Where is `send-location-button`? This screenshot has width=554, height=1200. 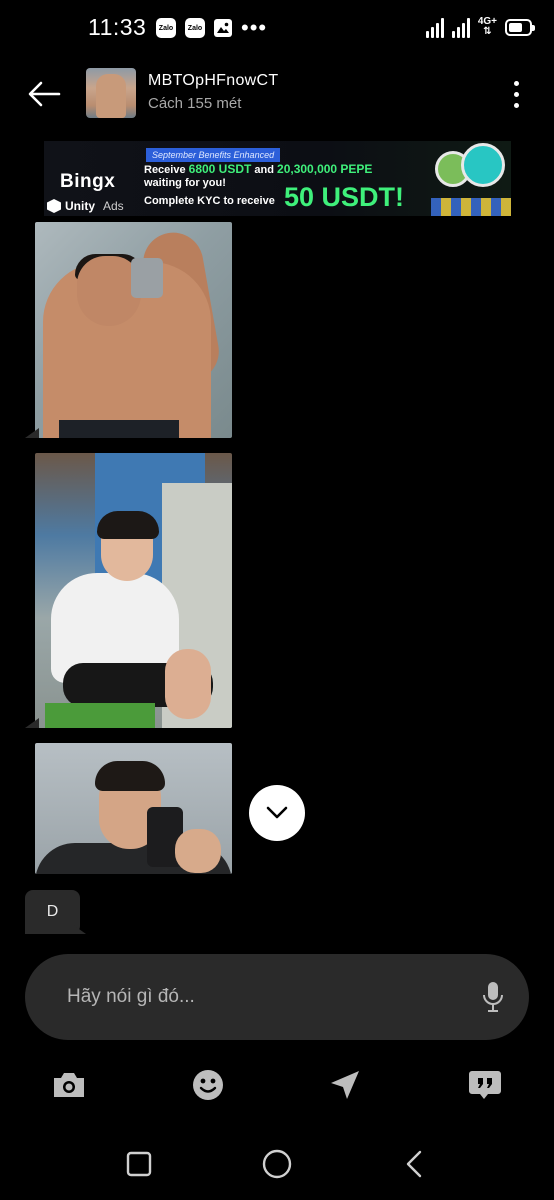
send-location-button is located at coordinates (345, 1085).